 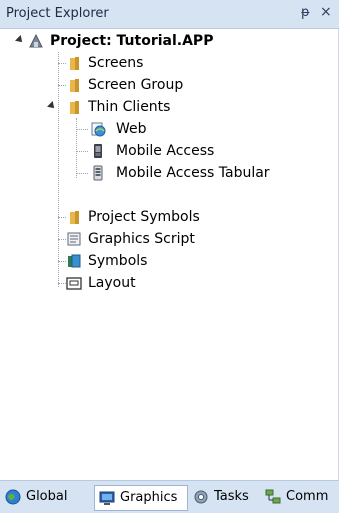 What do you see at coordinates (144, 217) in the screenshot?
I see `project-symbols-label: Project Symbols` at bounding box center [144, 217].